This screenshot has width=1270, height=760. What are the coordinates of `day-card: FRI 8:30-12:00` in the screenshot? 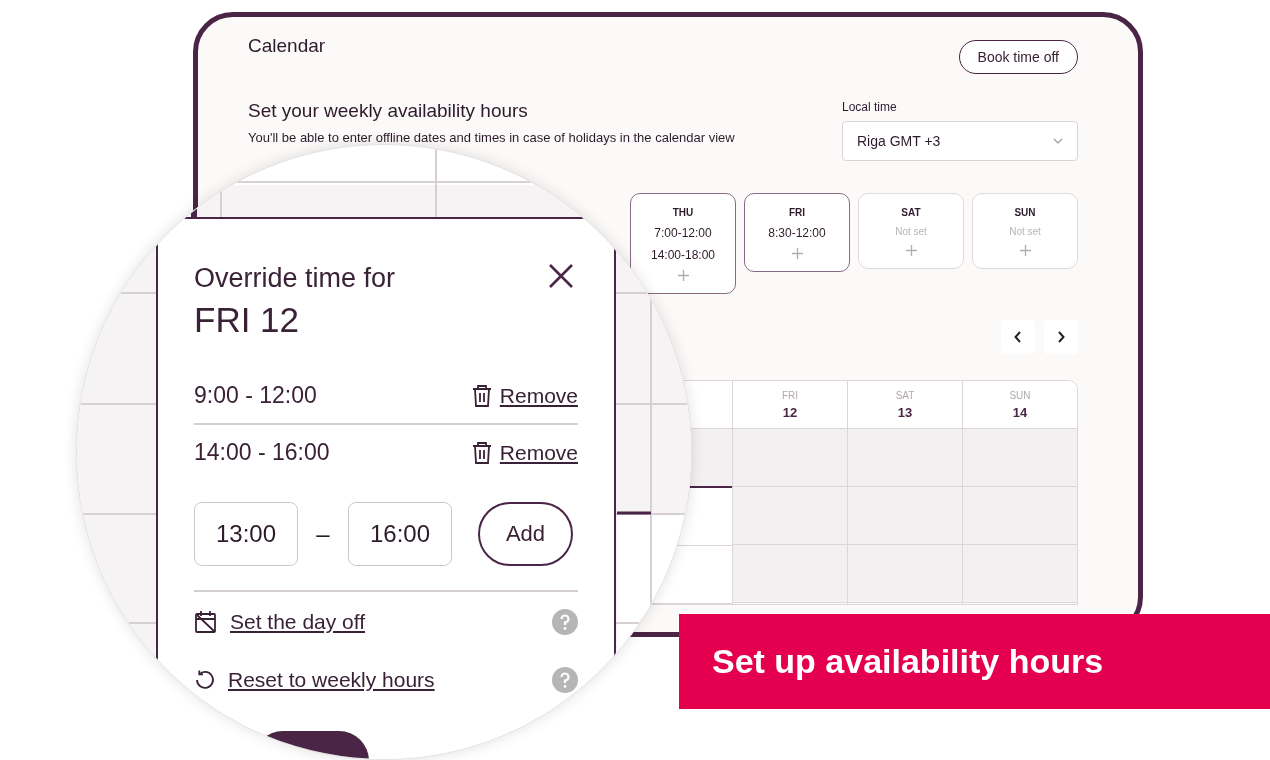 It's located at (797, 232).